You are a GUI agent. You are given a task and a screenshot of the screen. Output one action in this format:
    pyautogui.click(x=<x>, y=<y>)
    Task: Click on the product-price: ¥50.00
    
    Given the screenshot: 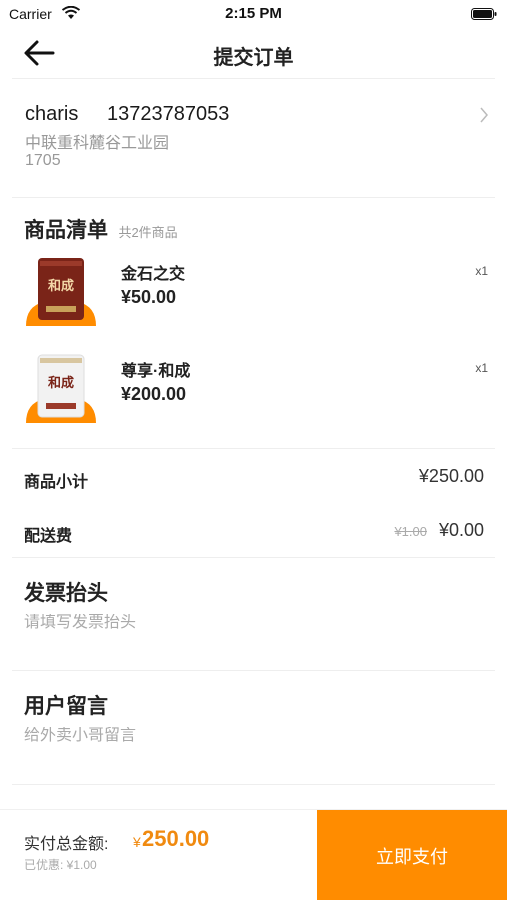 What is the action you would take?
    pyautogui.click(x=149, y=297)
    